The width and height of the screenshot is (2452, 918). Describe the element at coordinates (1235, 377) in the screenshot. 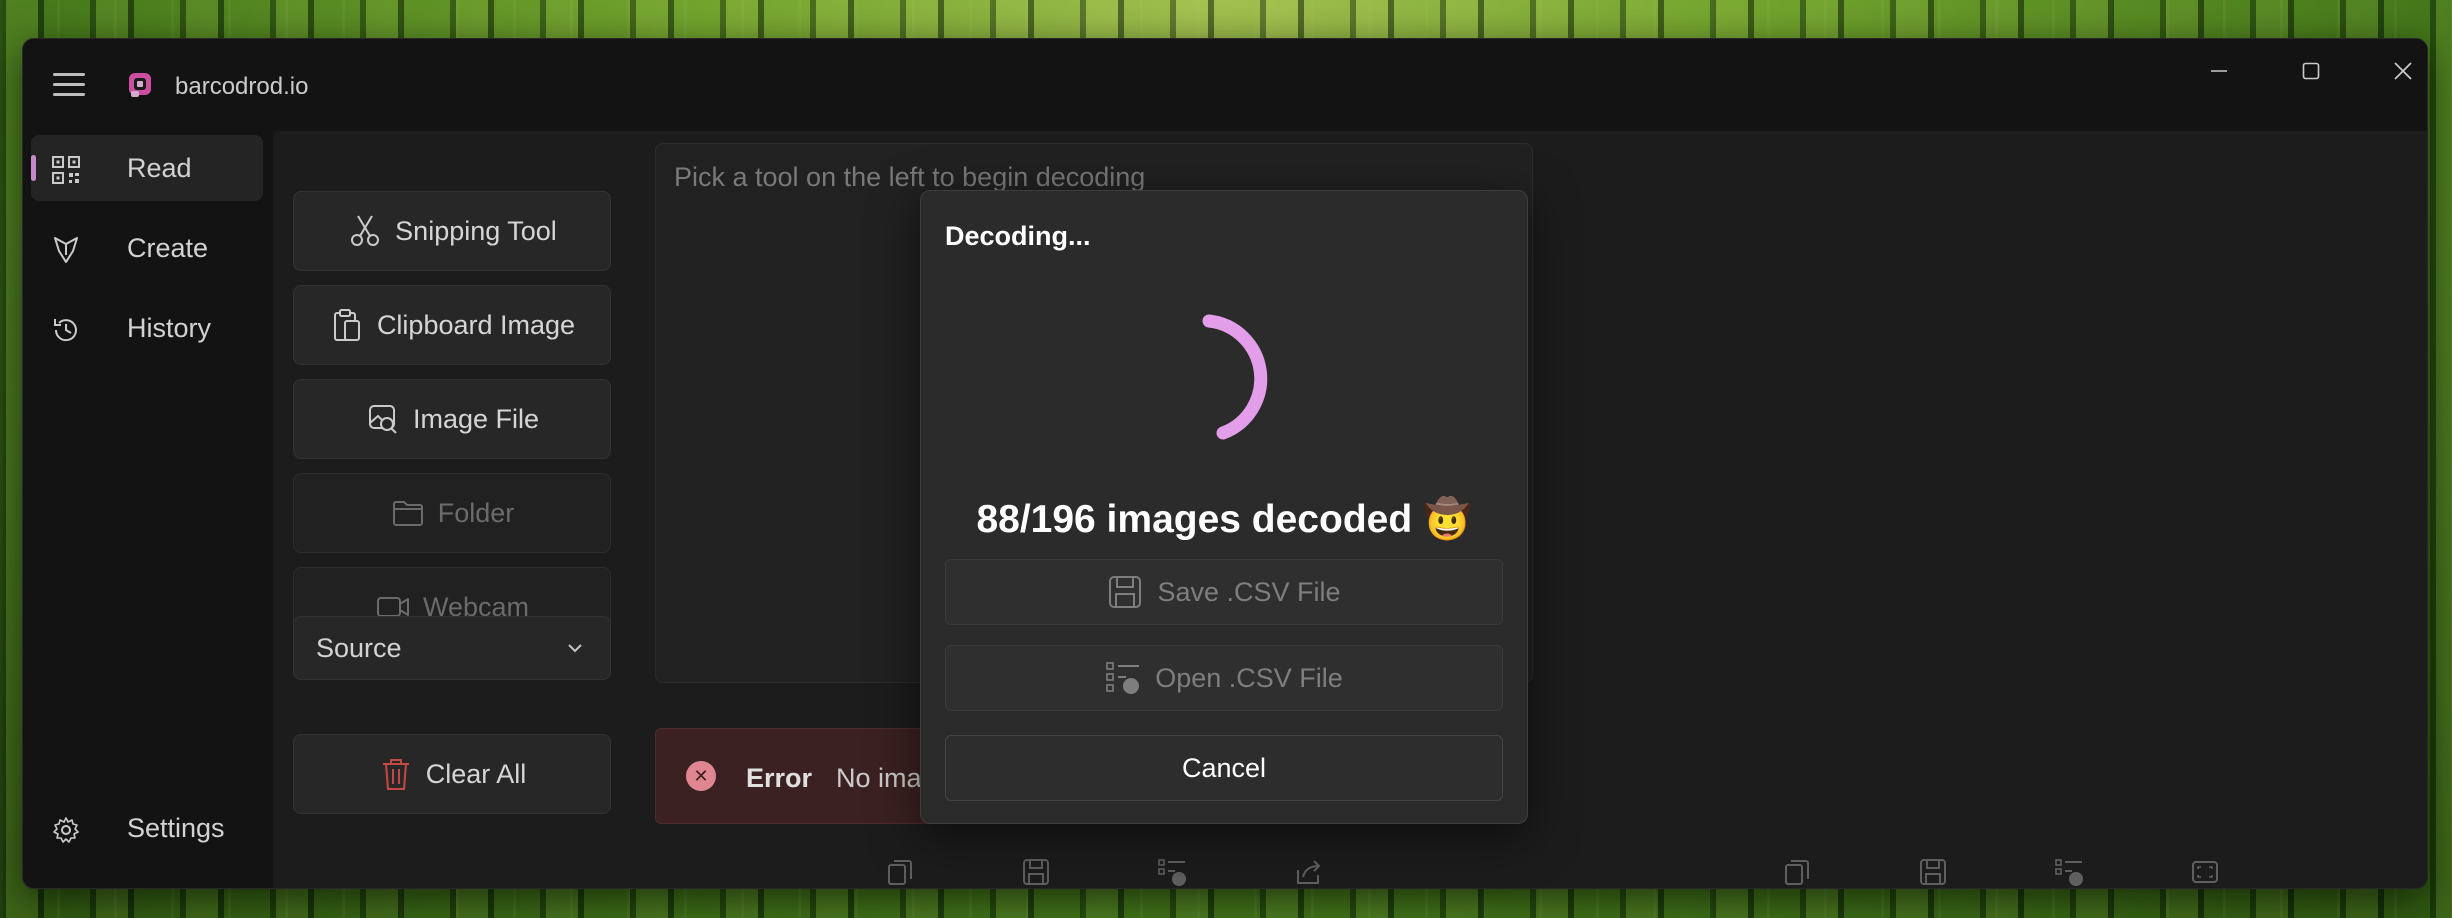

I see `progress-spinner` at that location.